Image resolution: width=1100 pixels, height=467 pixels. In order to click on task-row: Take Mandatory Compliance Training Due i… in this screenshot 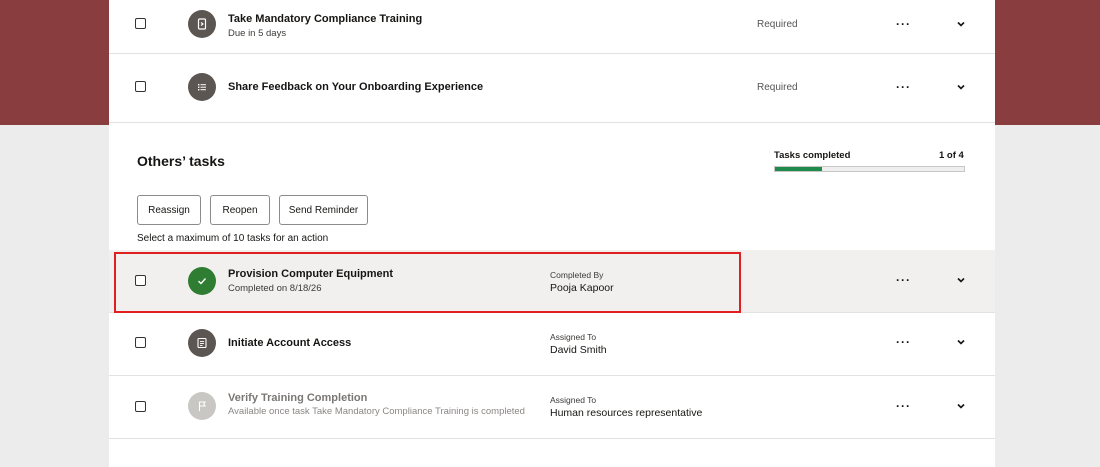, I will do `click(552, 27)`.